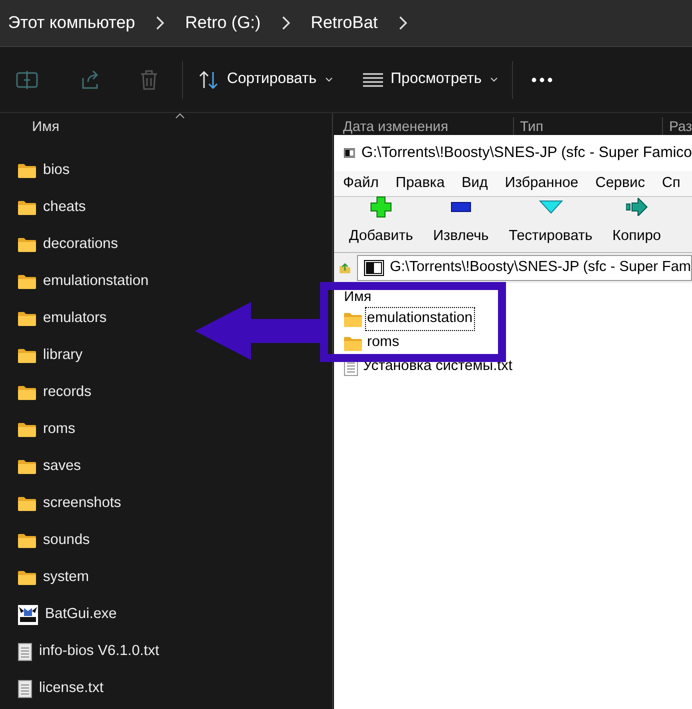 Image resolution: width=692 pixels, height=709 pixels. Describe the element at coordinates (96, 281) in the screenshot. I see `file-name: emulationstation` at that location.